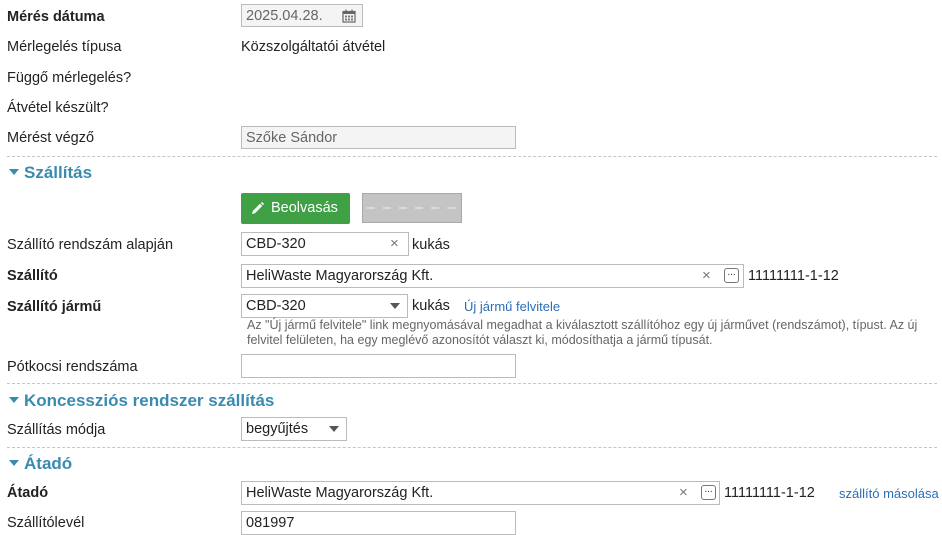  I want to click on szallitas-modja-value: begyűjtés, so click(277, 429).